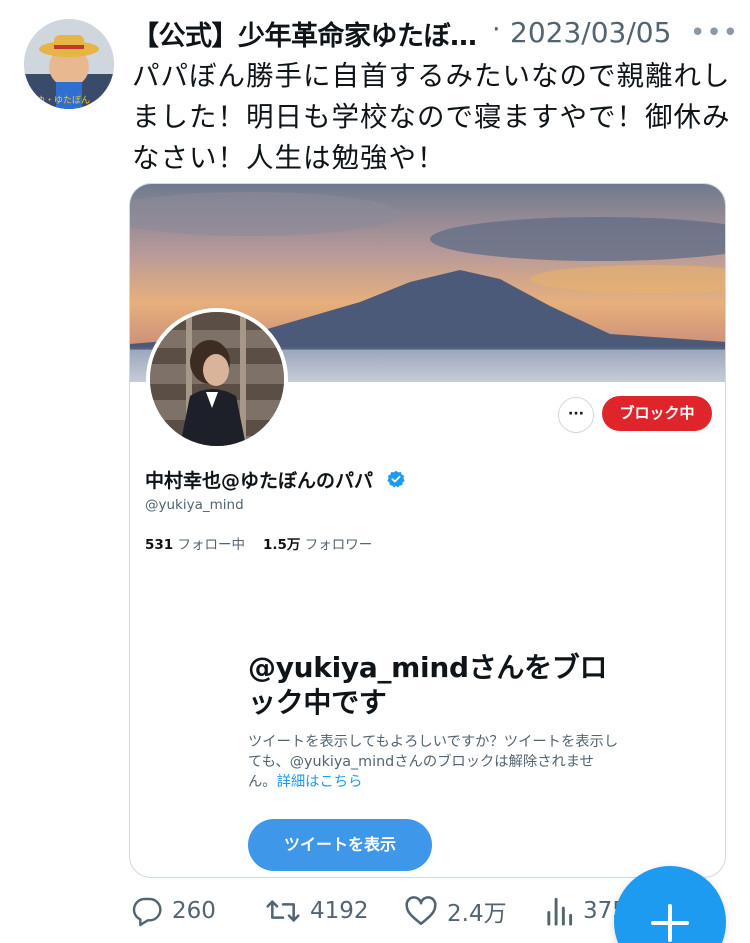 This screenshot has width=750, height=943. I want to click on retweet-action: 4192, so click(317, 911).